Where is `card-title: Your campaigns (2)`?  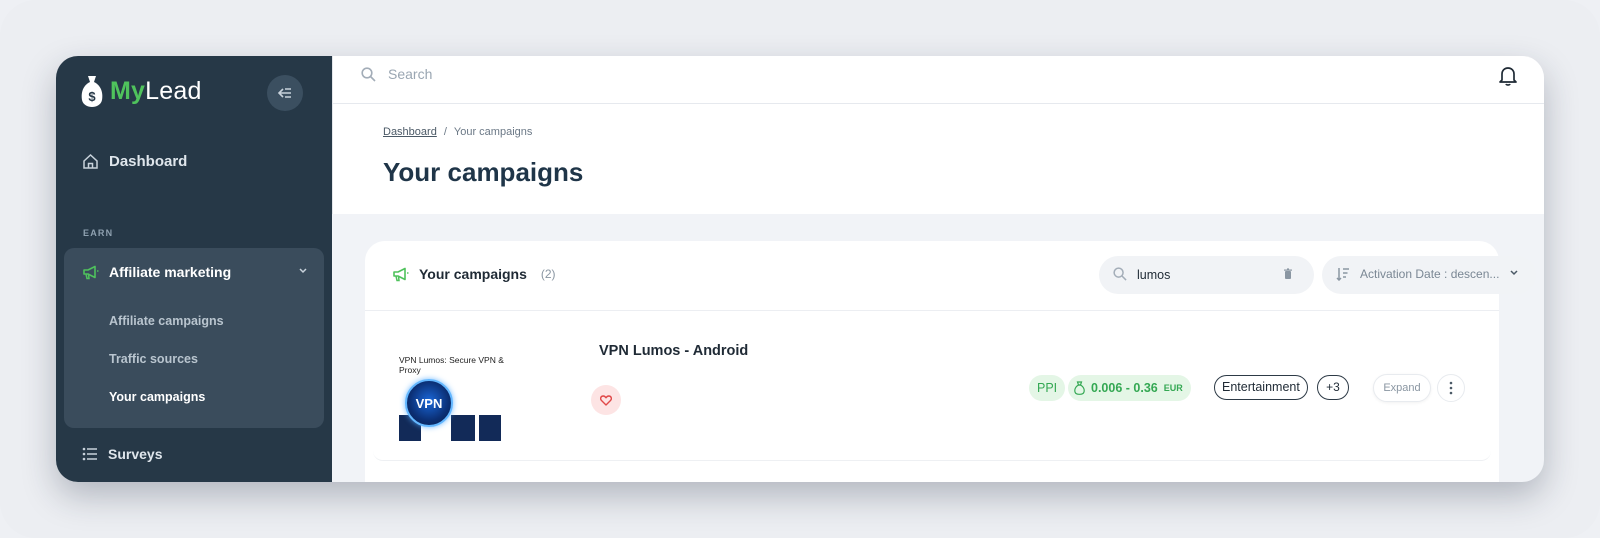
card-title: Your campaigns (2) is located at coordinates (474, 274).